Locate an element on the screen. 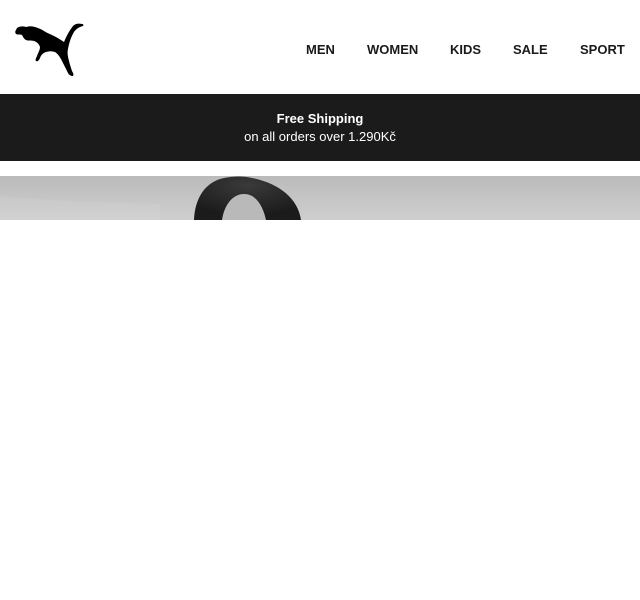  nav-item-sale: SALE is located at coordinates (530, 50).